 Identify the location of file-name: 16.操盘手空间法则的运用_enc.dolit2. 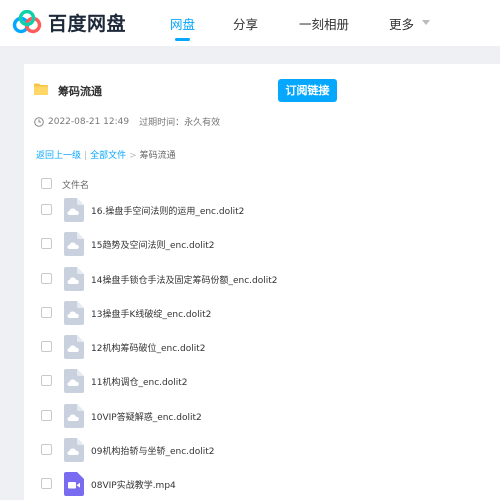
(167, 210).